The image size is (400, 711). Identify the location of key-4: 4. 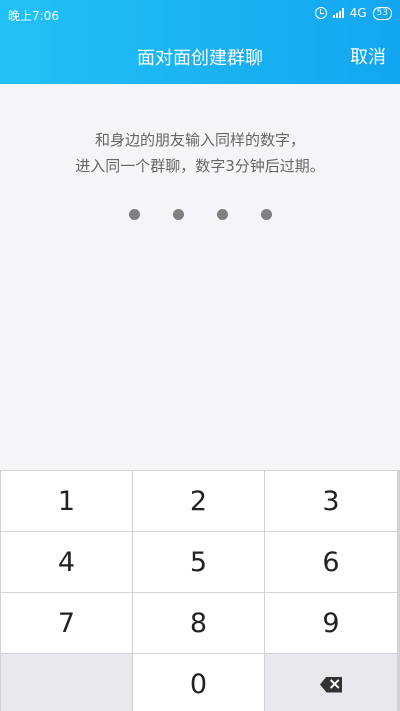
(66, 562).